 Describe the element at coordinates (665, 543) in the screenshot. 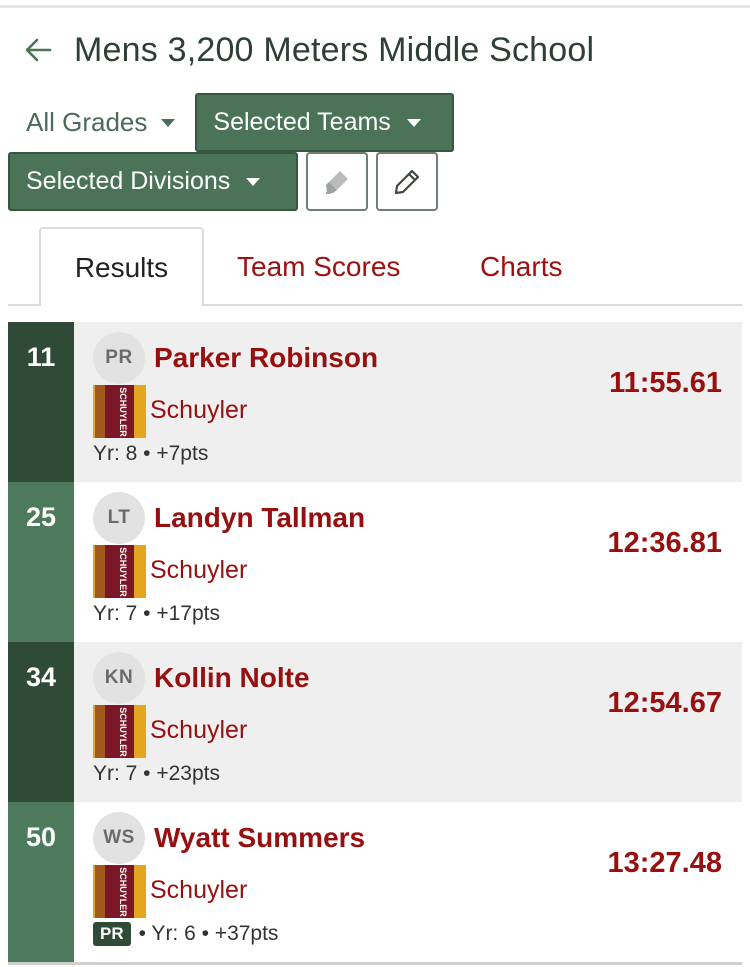

I see `result-time: 12:36.81` at that location.